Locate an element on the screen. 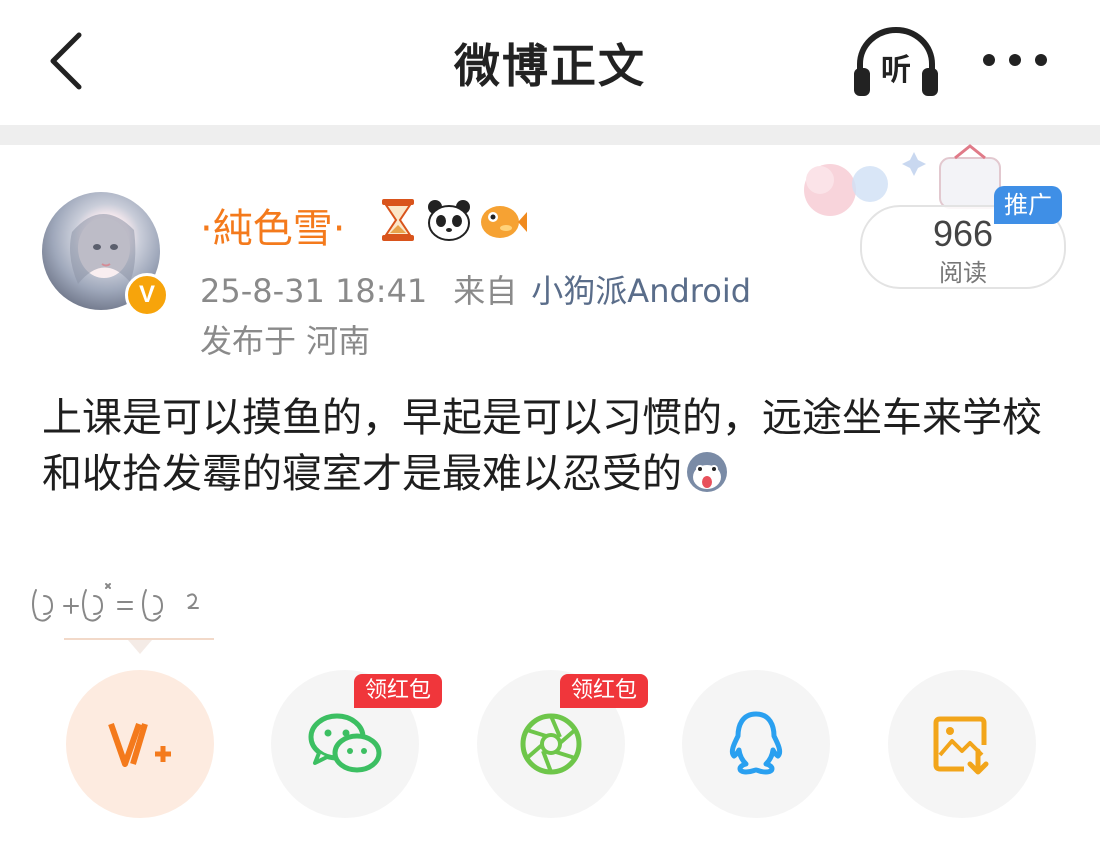 The height and width of the screenshot is (845, 1100). redpacket-badge-wechat: 领红包 is located at coordinates (398, 691).